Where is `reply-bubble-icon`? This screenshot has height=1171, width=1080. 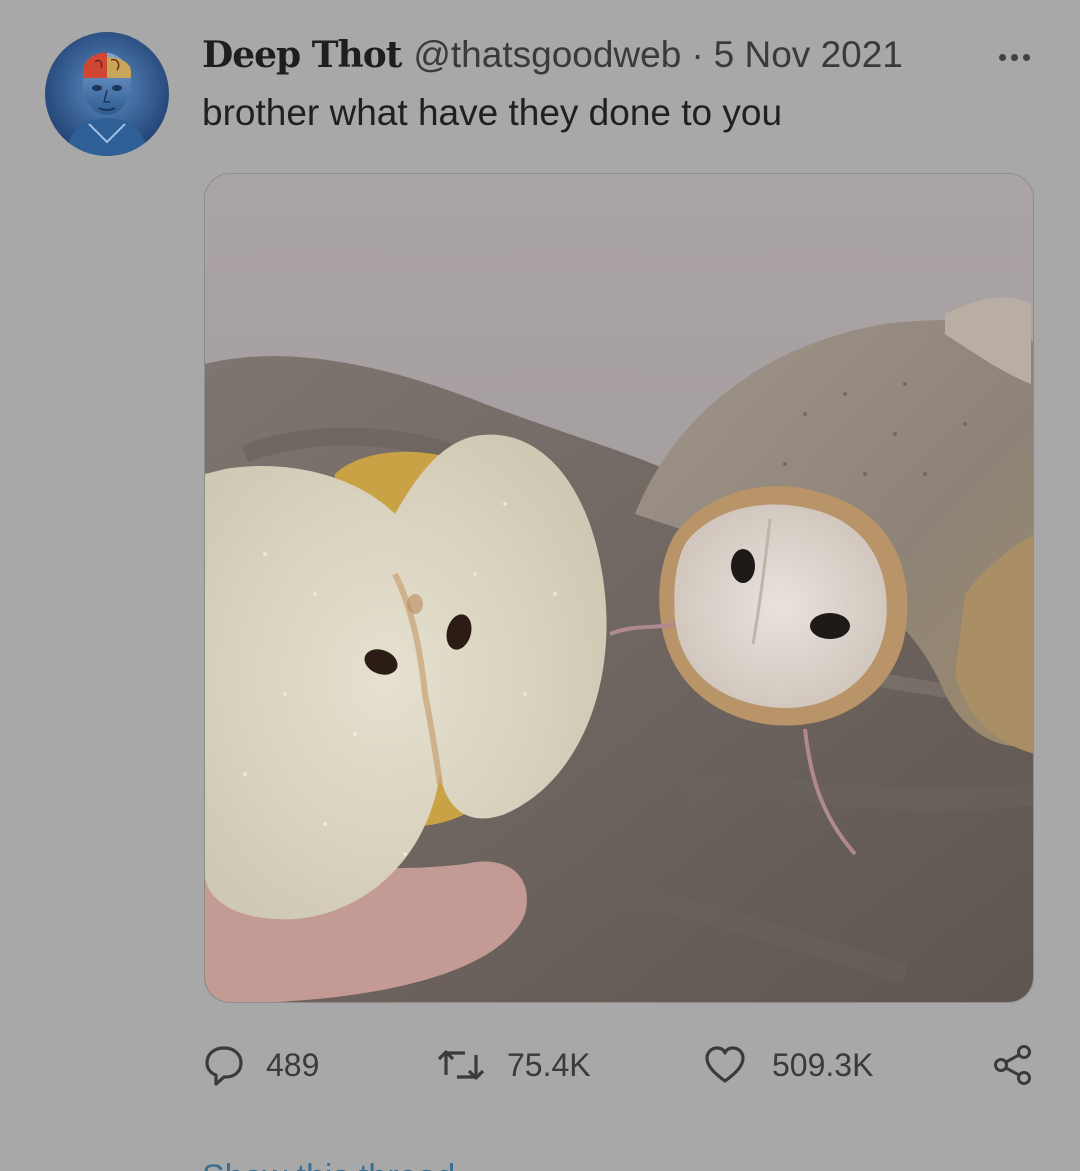
reply-bubble-icon is located at coordinates (224, 1066).